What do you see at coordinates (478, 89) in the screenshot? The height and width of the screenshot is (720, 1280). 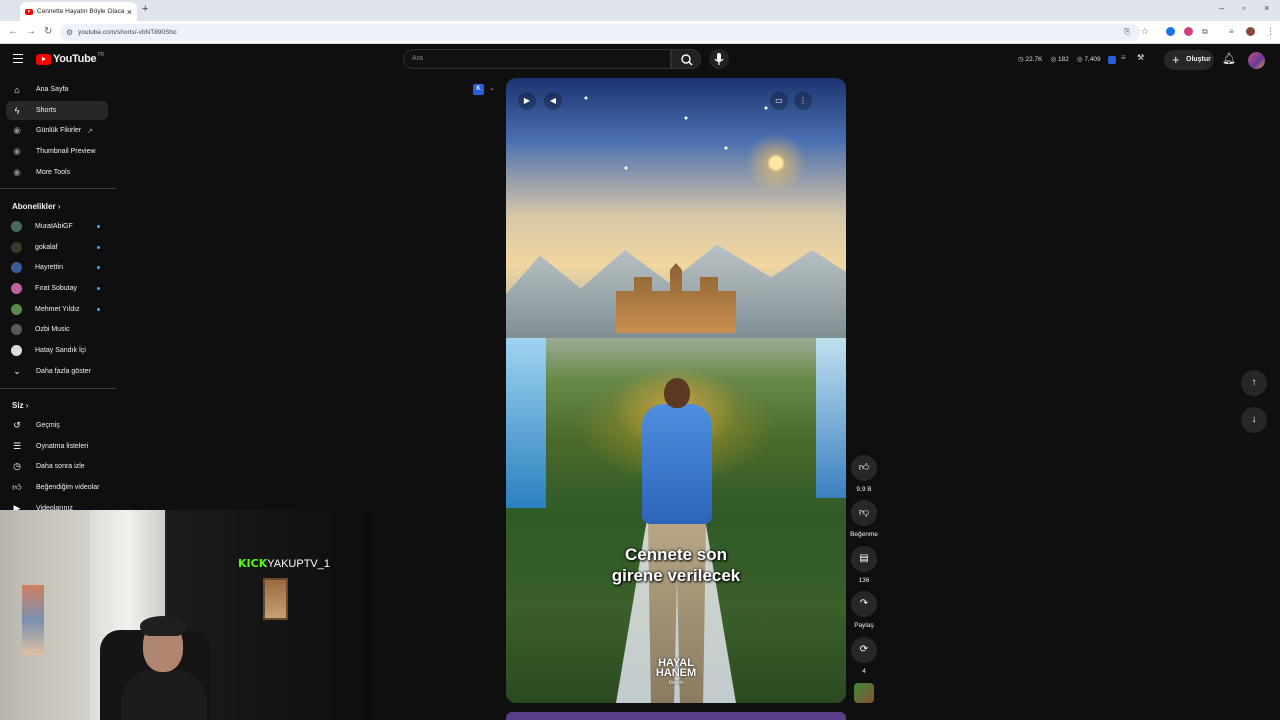 I see `extension-badge-icon: K` at bounding box center [478, 89].